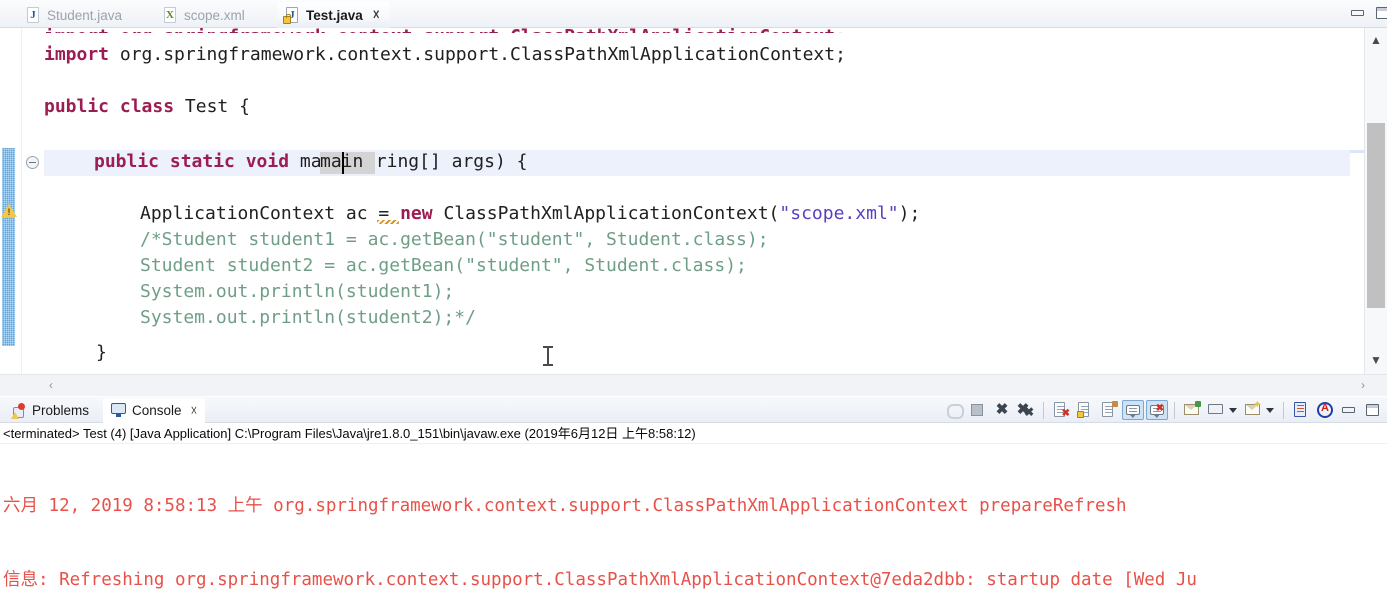 The width and height of the screenshot is (1387, 589). What do you see at coordinates (343, 163) in the screenshot?
I see `text-caret` at bounding box center [343, 163].